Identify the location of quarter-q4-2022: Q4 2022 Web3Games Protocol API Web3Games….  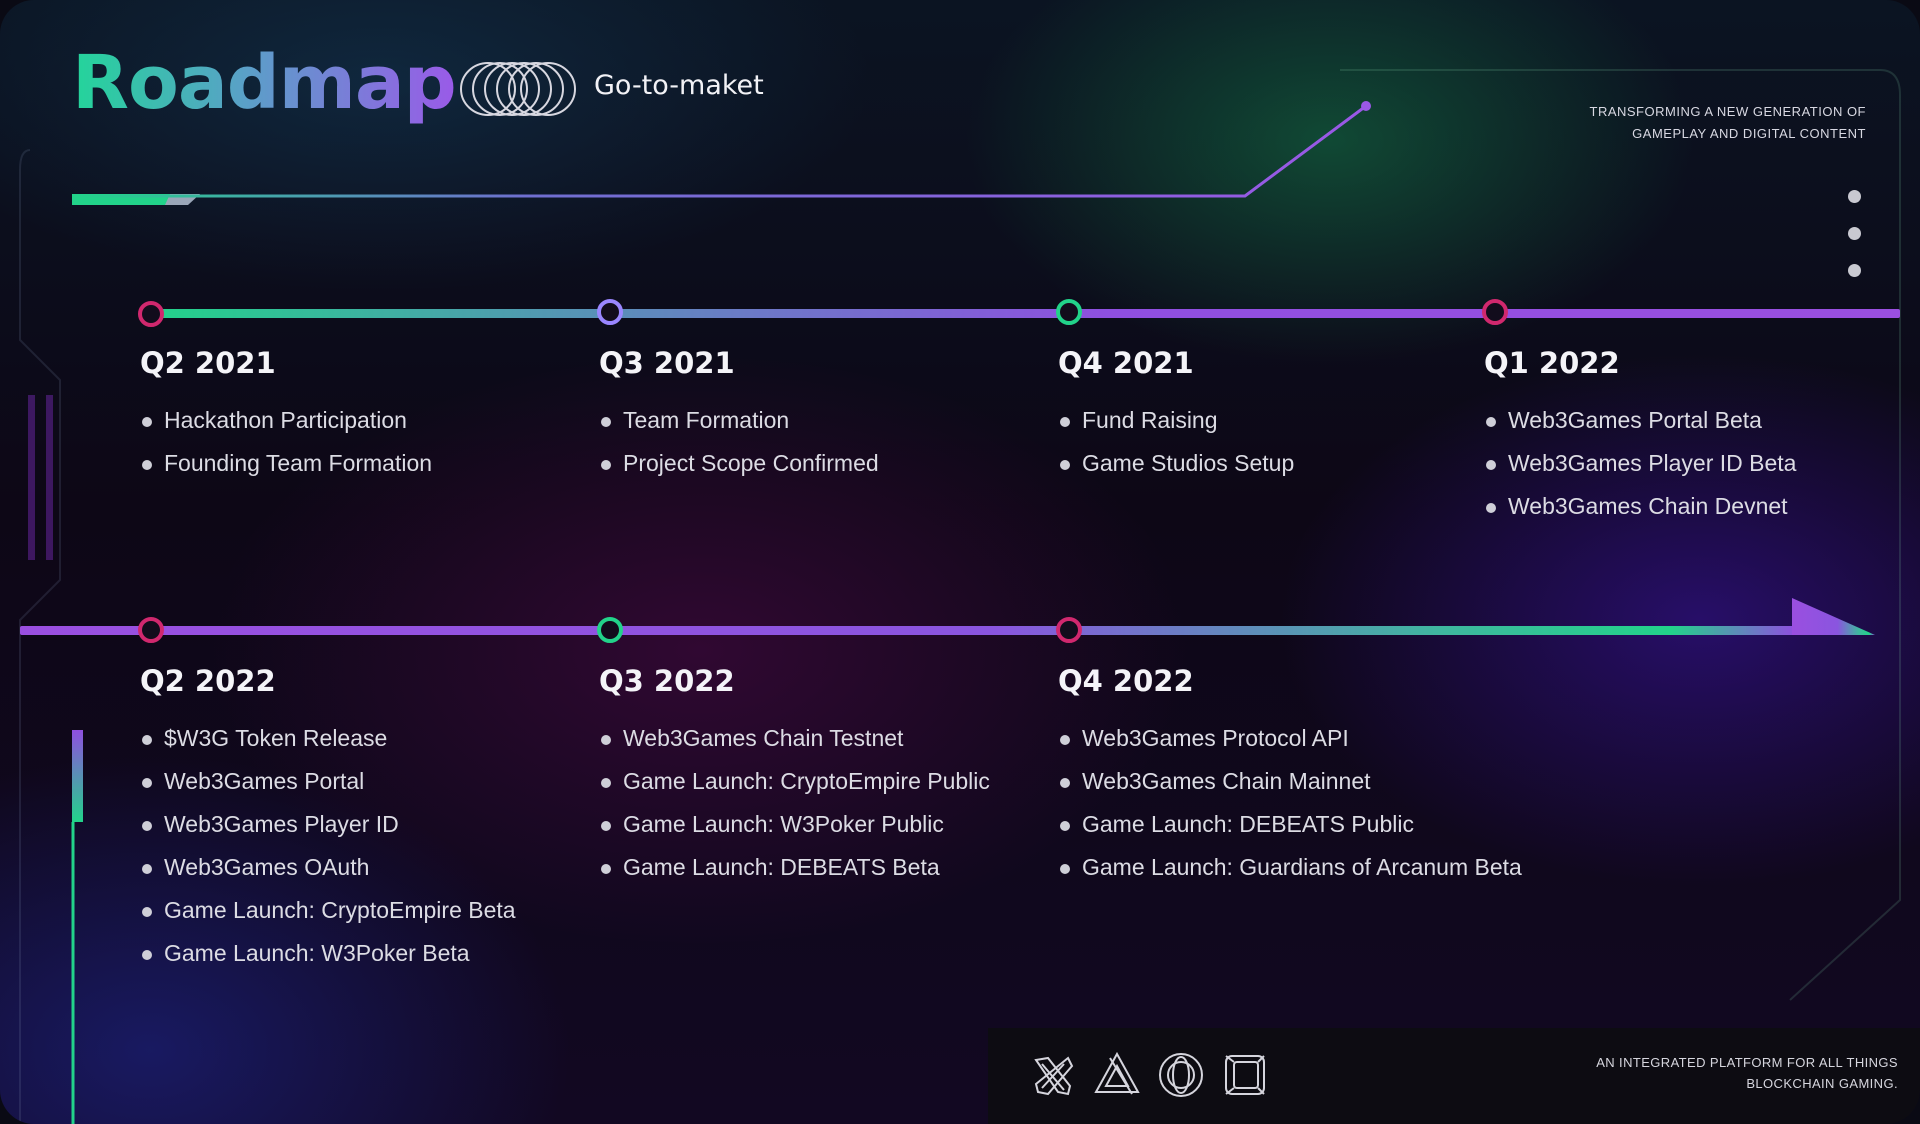
(1290, 776).